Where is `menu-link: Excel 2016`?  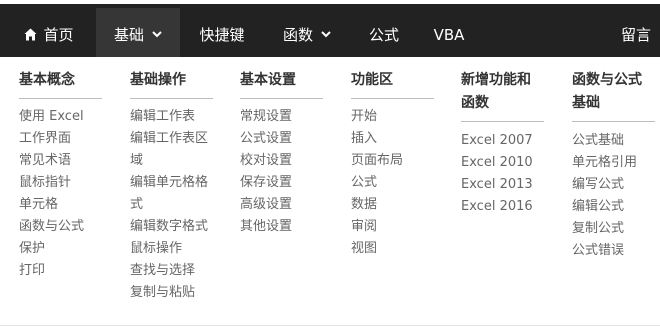 menu-link: Excel 2016 is located at coordinates (497, 207).